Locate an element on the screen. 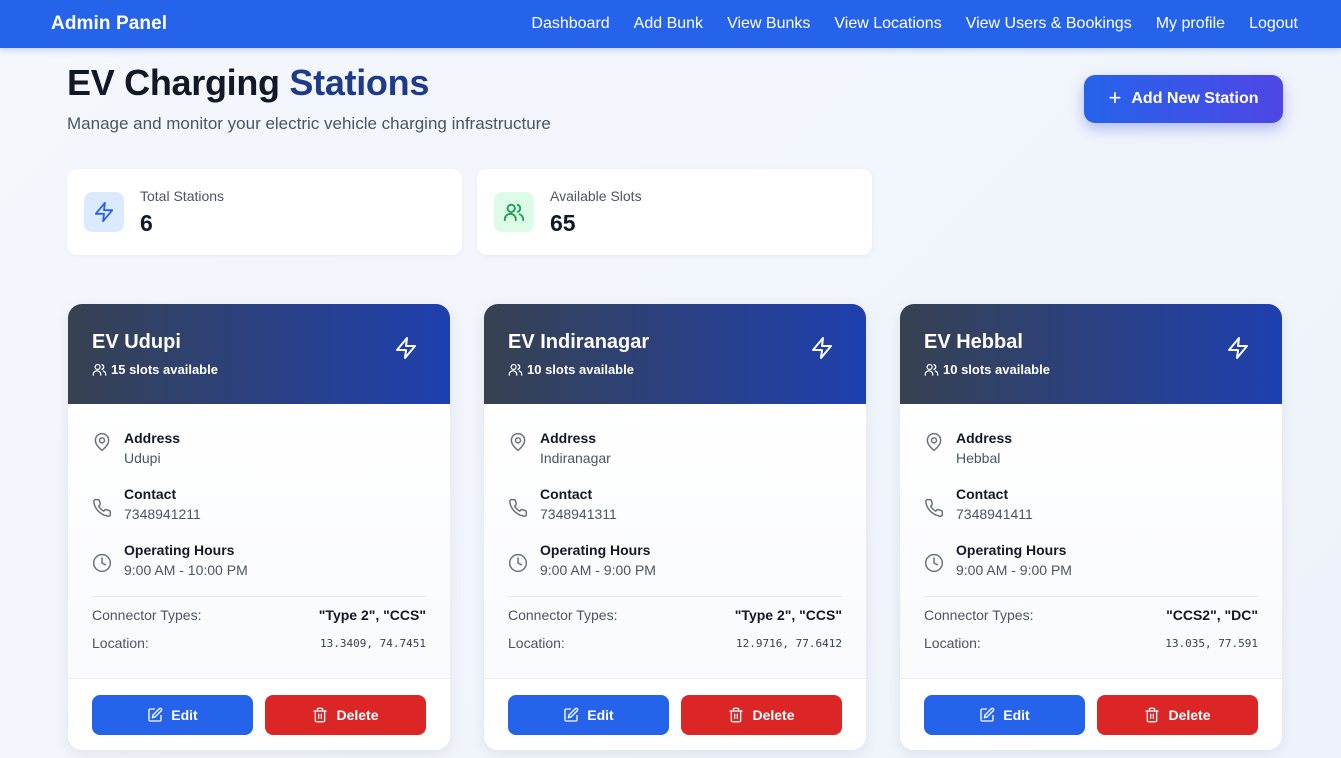  stat-value: 65 is located at coordinates (563, 223).